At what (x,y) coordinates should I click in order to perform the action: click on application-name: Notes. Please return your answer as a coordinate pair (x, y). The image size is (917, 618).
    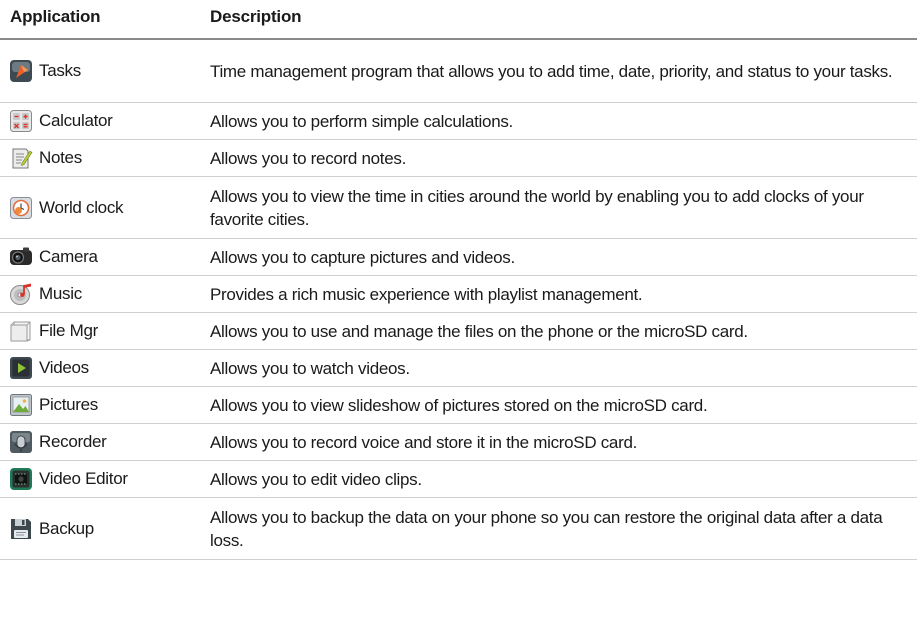
    Looking at the image, I should click on (60, 157).